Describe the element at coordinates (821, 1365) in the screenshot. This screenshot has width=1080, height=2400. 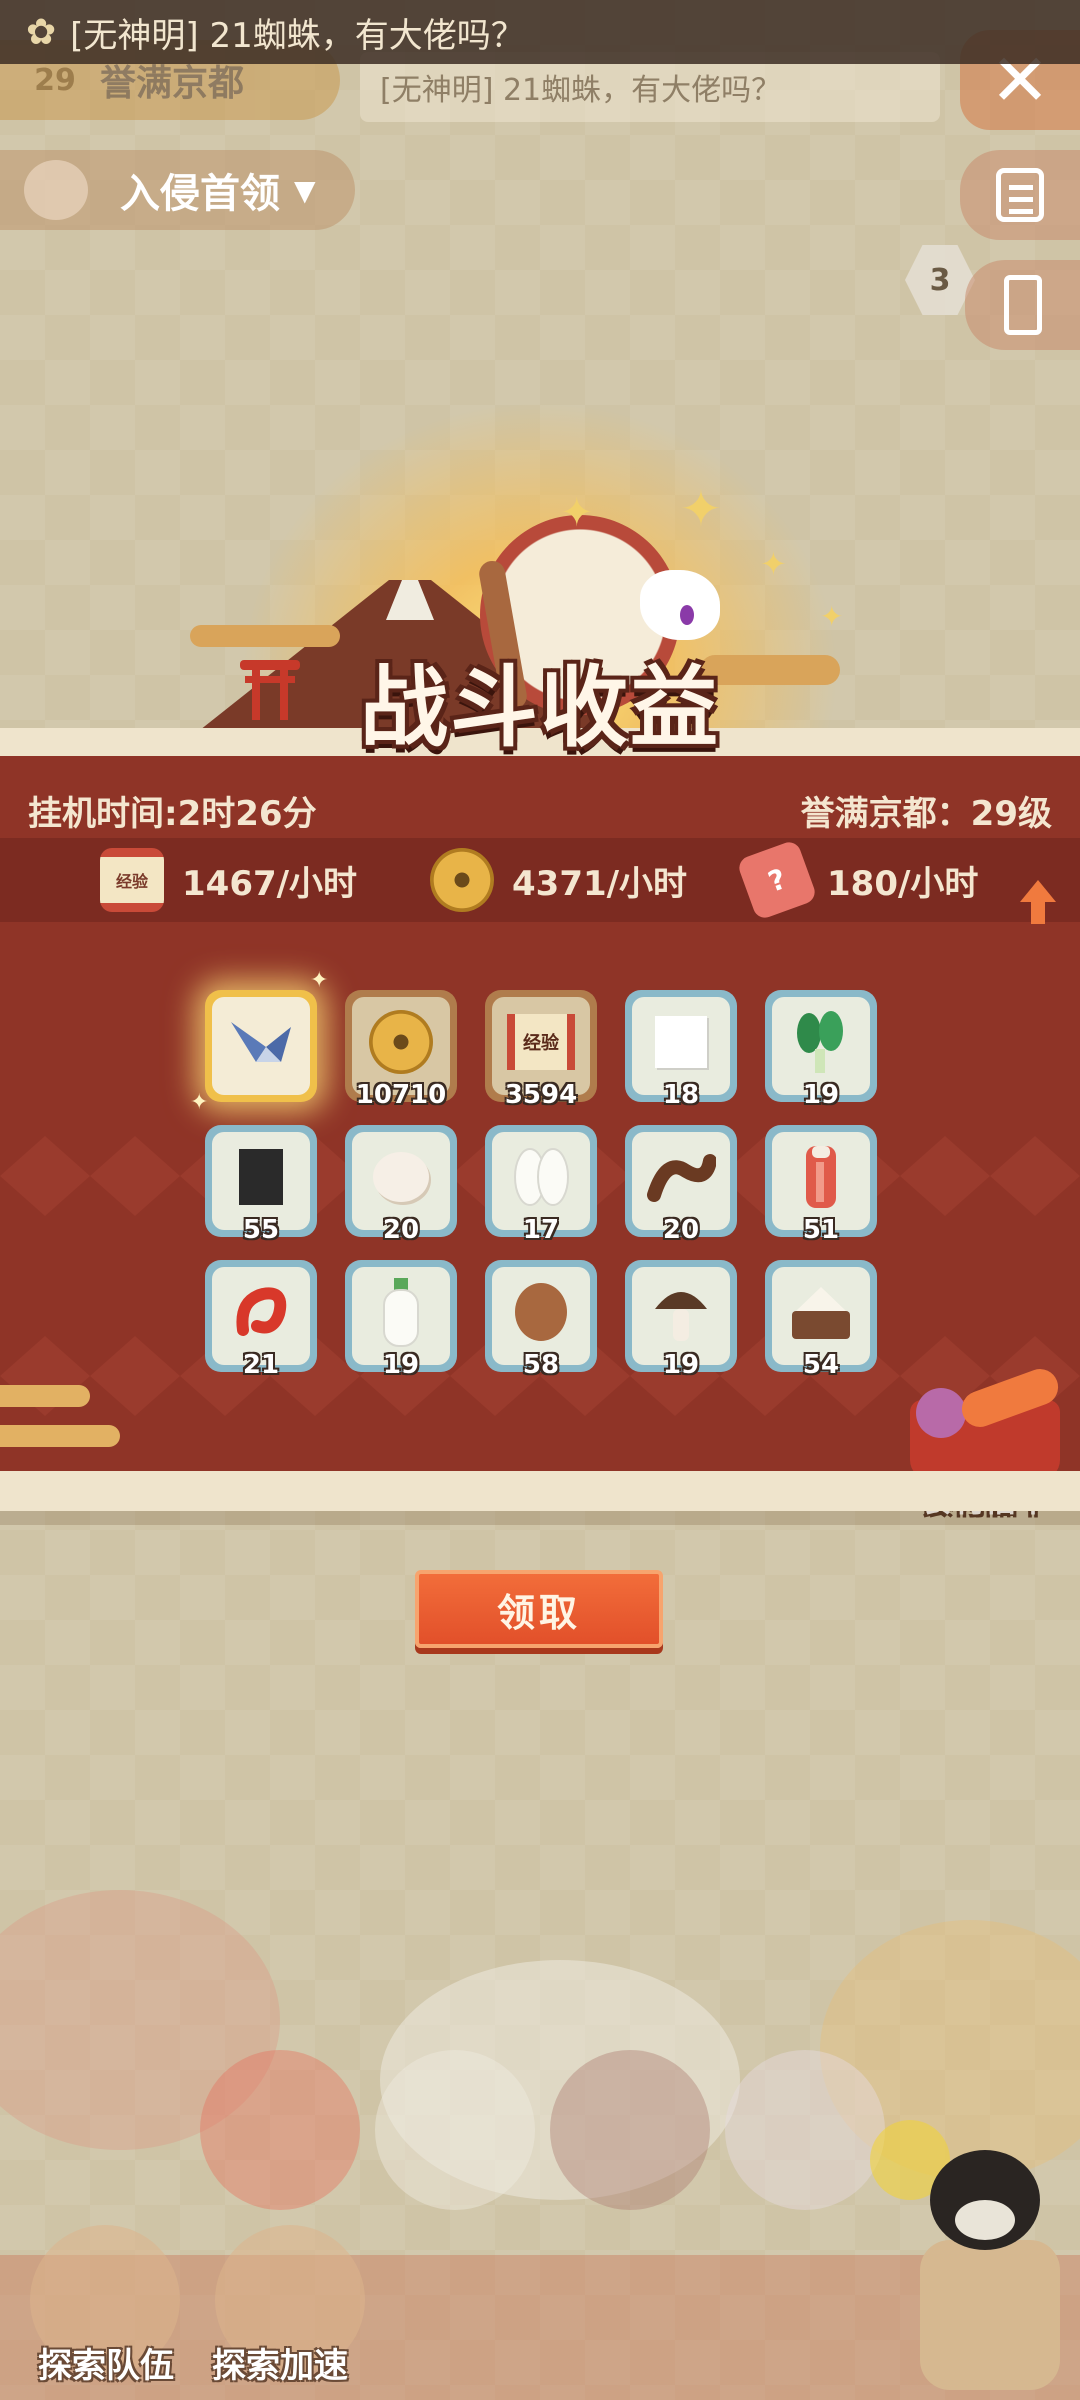
I see `item-count: 54` at that location.